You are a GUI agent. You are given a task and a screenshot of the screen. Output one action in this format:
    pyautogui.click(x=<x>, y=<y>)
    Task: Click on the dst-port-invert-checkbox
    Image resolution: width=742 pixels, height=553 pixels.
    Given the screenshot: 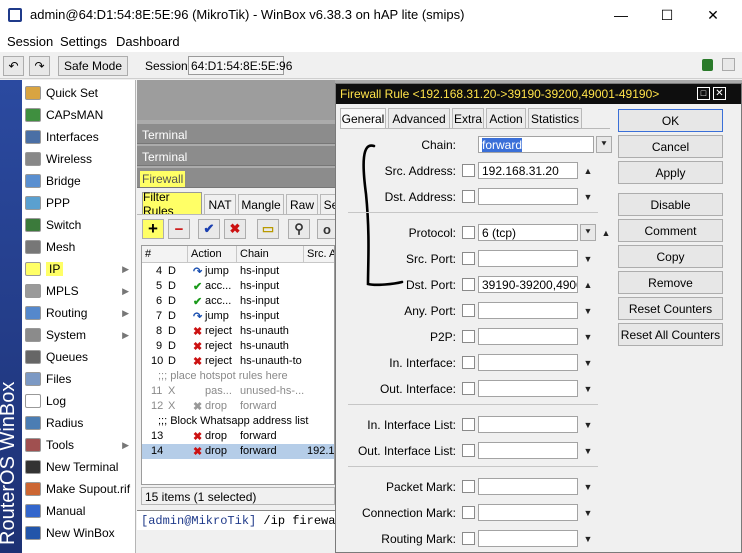 What is the action you would take?
    pyautogui.click(x=468, y=284)
    